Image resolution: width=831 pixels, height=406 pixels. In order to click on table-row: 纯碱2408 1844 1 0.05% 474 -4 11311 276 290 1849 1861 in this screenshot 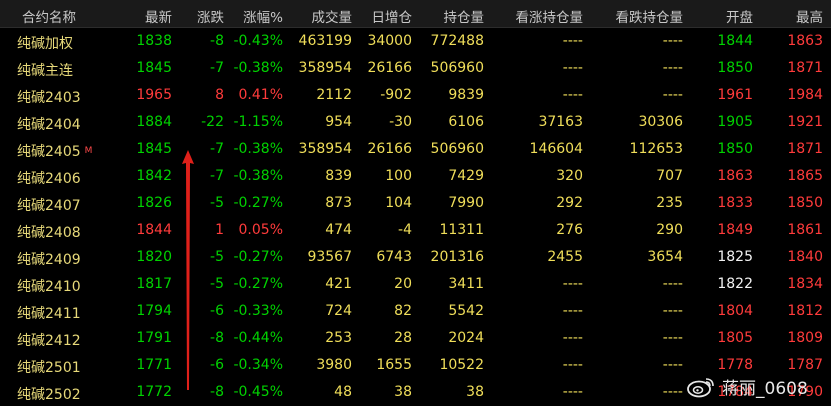, I will do `click(415, 230)`.